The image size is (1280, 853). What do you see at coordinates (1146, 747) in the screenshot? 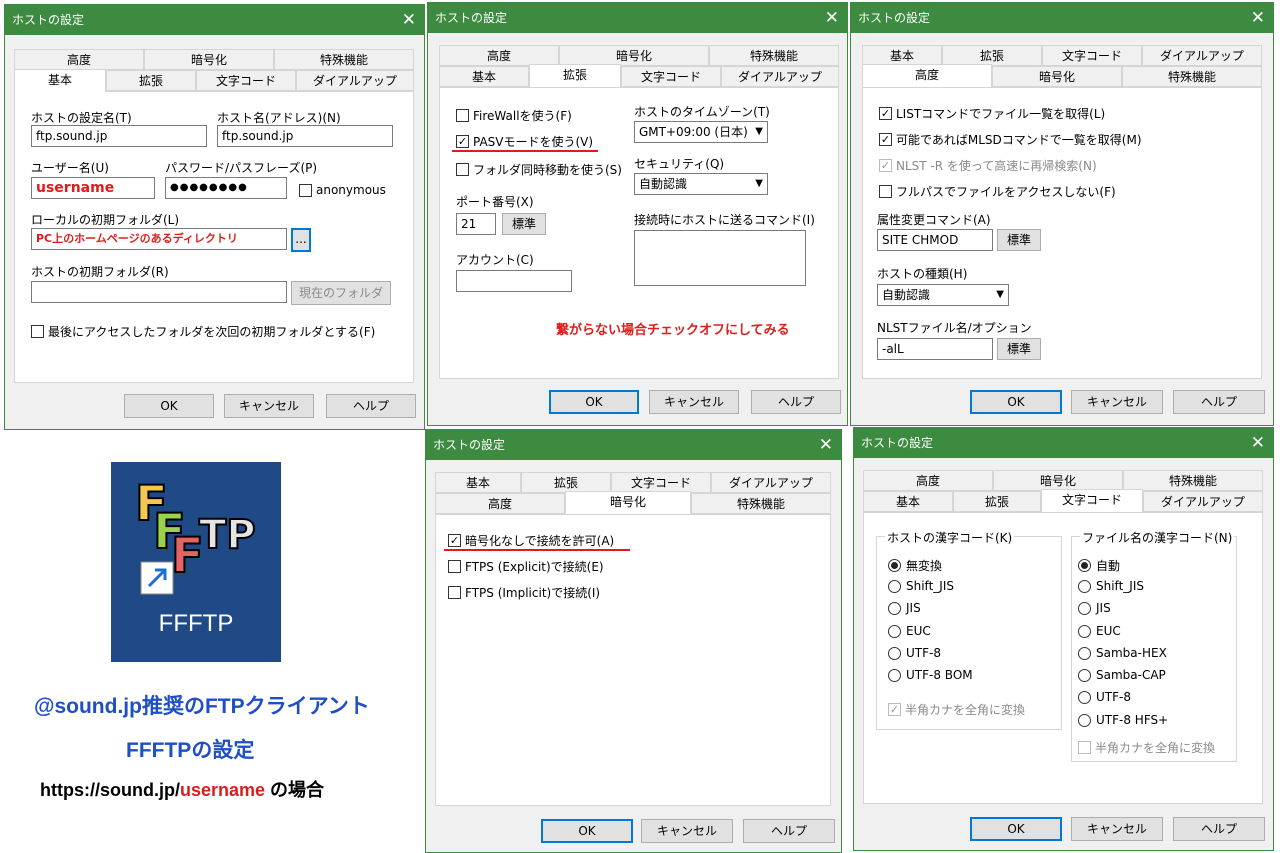
I see `file-kana-checkbox: 半角カナを全角に変換` at bounding box center [1146, 747].